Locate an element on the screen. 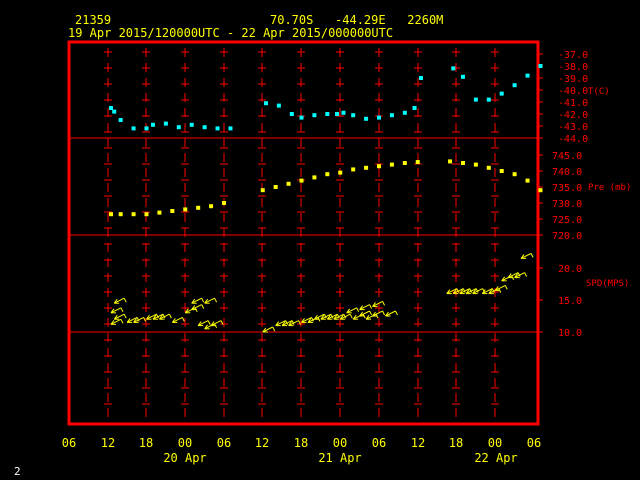 This screenshot has height=480, width=640. y-tick-label: 740.0 is located at coordinates (567, 172).